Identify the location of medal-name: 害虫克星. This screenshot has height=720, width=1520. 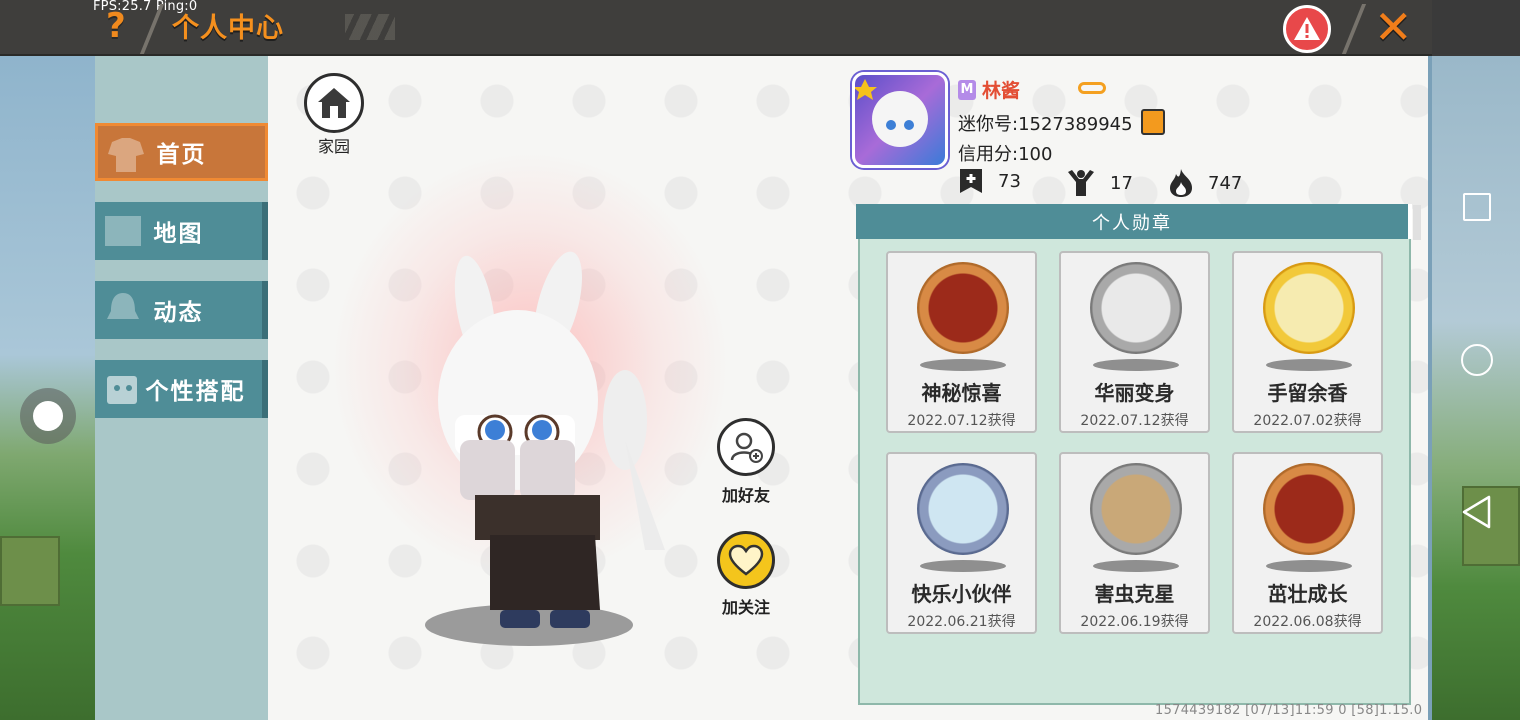
(1134, 594).